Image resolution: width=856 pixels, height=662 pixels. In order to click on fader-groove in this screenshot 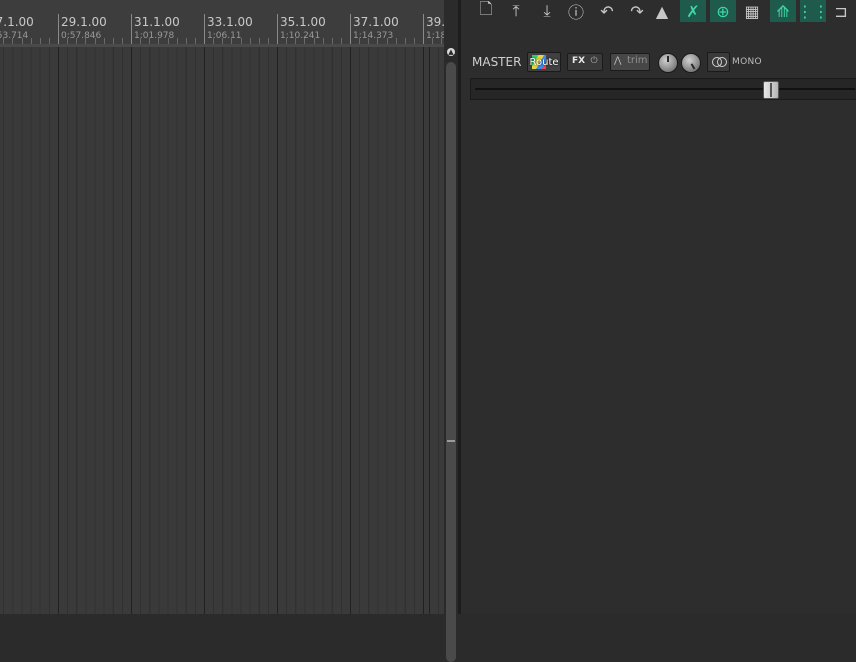, I will do `click(665, 89)`.